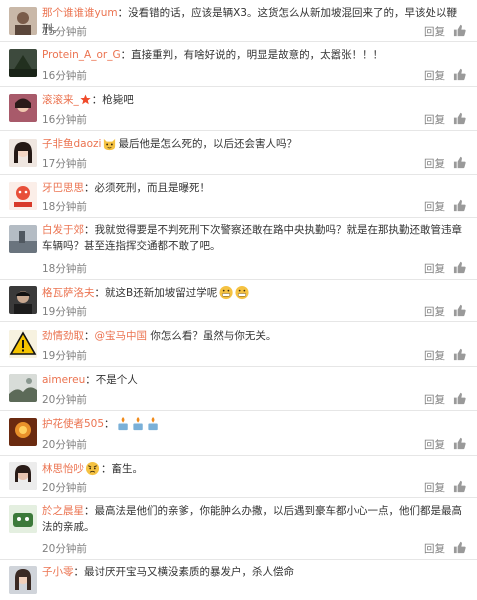  I want to click on comment-text: ：枪毙吧, so click(112, 100).